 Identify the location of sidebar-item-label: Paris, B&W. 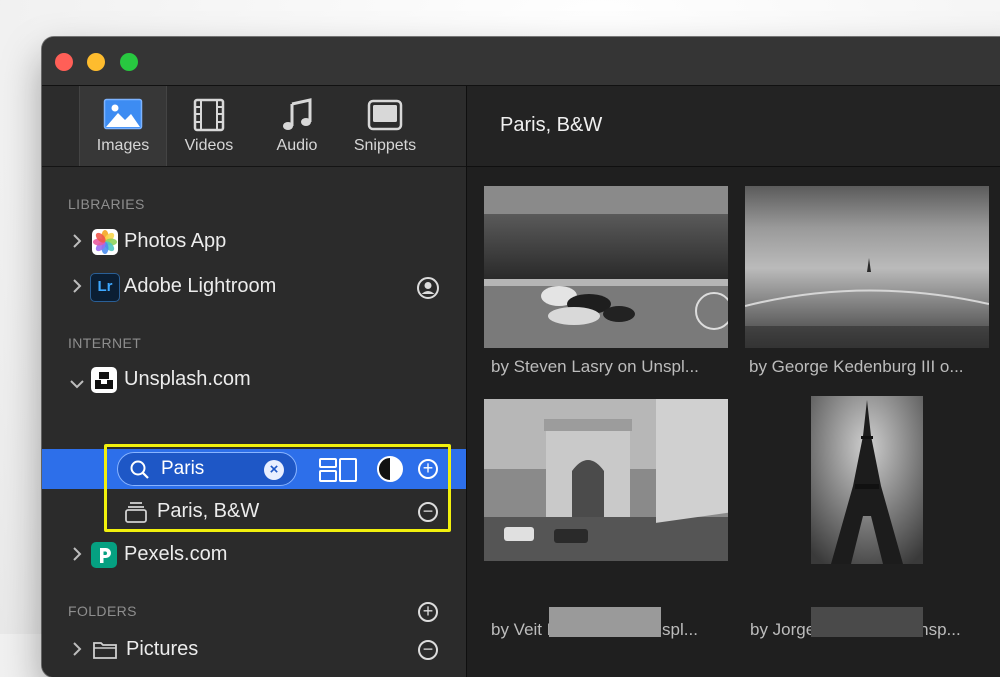
(208, 511).